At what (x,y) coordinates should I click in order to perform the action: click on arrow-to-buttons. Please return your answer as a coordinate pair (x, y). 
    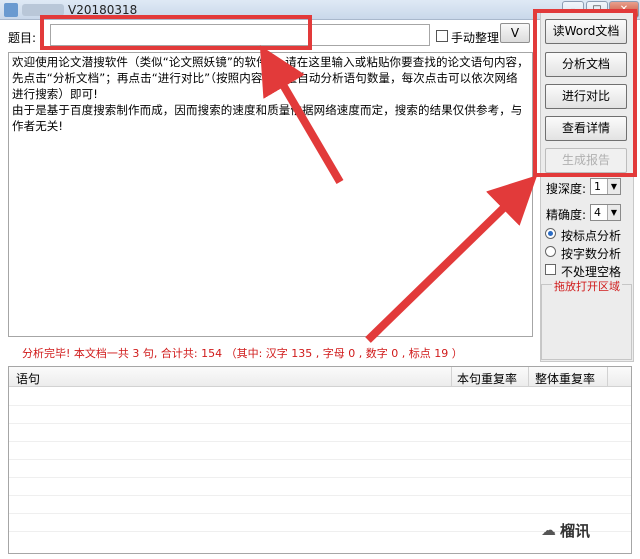
    Looking at the image, I should click on (451, 259).